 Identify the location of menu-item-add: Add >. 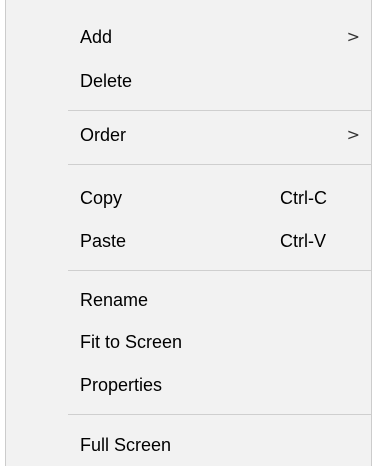
(188, 37).